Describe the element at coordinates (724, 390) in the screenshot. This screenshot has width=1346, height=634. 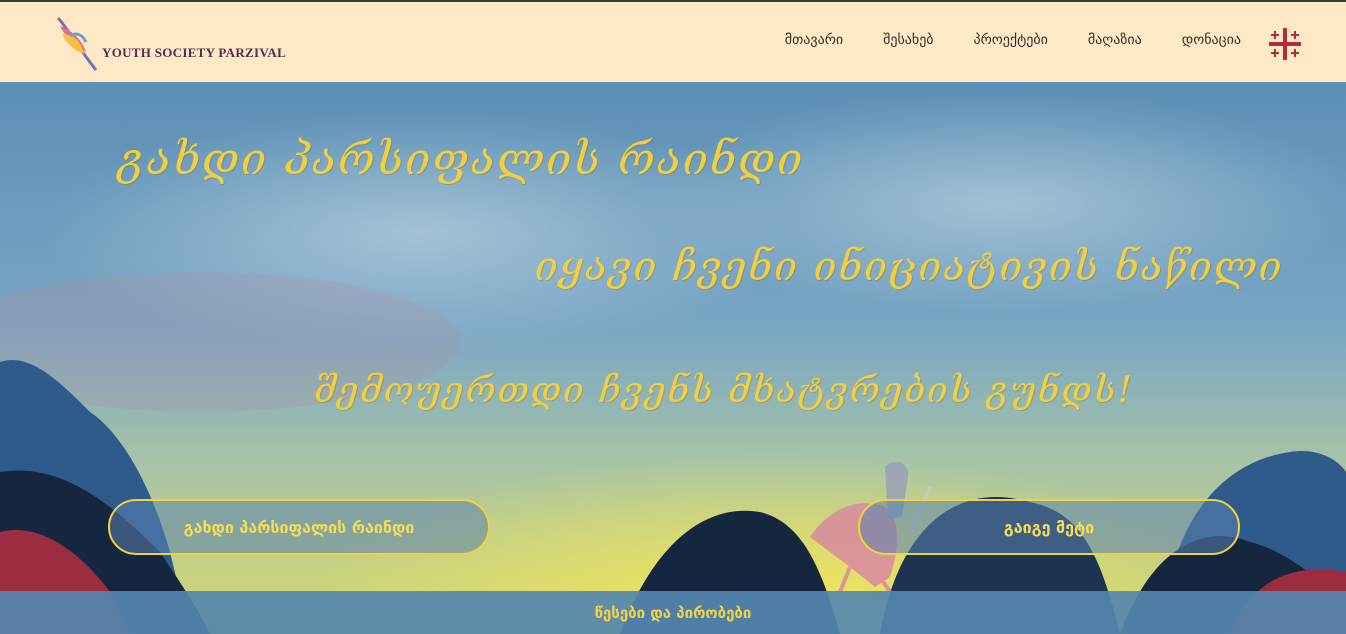
I see `headline-join-artists: შემოუერთდი ჩვენს მხატვრების გუნდს!` at that location.